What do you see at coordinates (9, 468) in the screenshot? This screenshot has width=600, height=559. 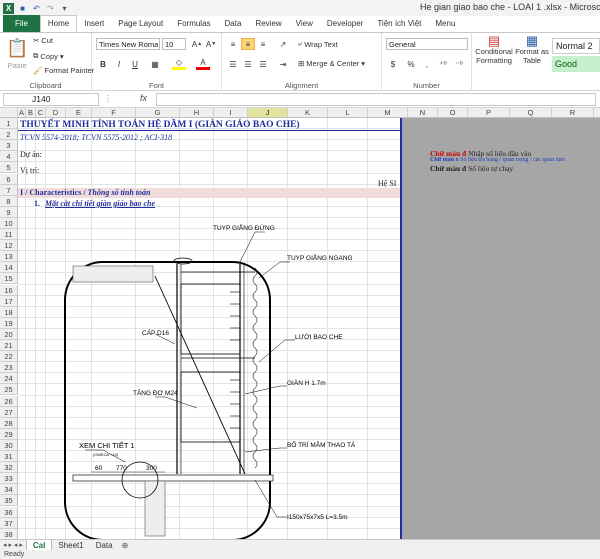 I see `row-header-32: 32` at bounding box center [9, 468].